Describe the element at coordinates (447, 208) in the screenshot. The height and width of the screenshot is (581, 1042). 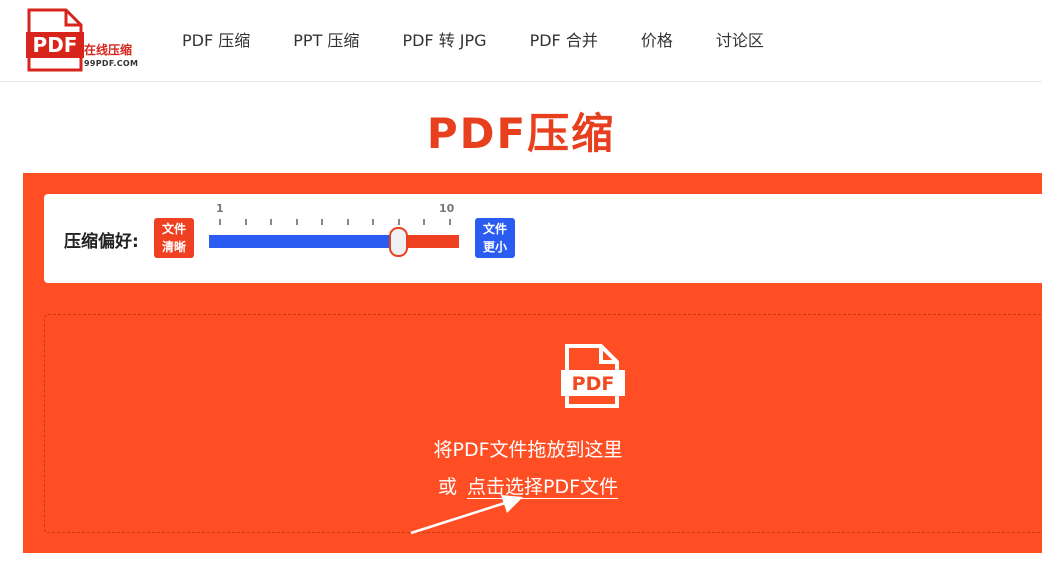
I see `slider-max-label: 10` at that location.